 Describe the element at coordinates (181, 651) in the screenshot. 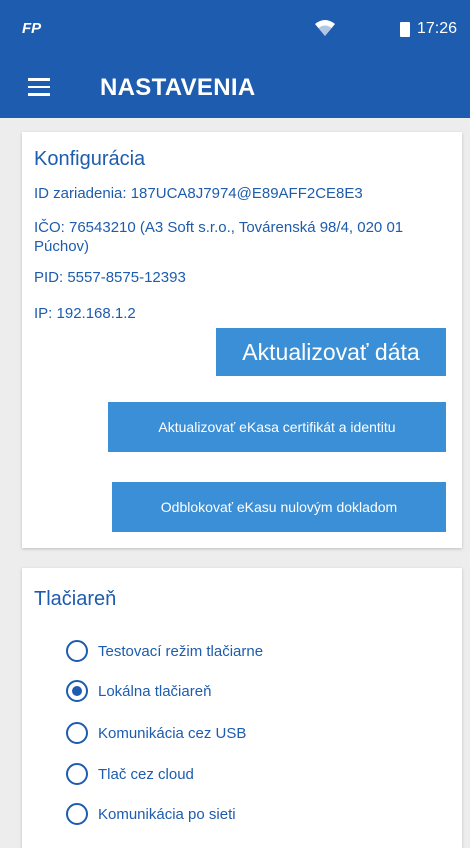

I see `radio-label: Testovací režim tlačiarne` at that location.